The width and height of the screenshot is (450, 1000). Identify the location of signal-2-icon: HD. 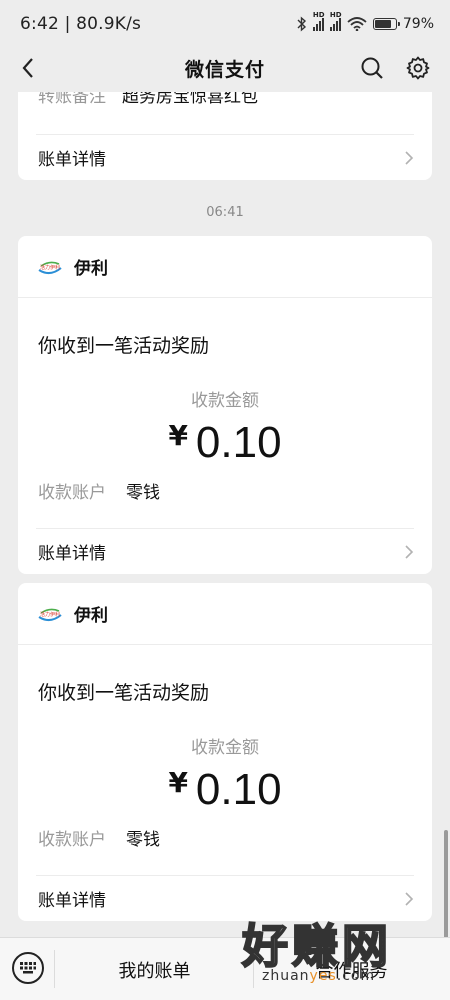
(335, 21).